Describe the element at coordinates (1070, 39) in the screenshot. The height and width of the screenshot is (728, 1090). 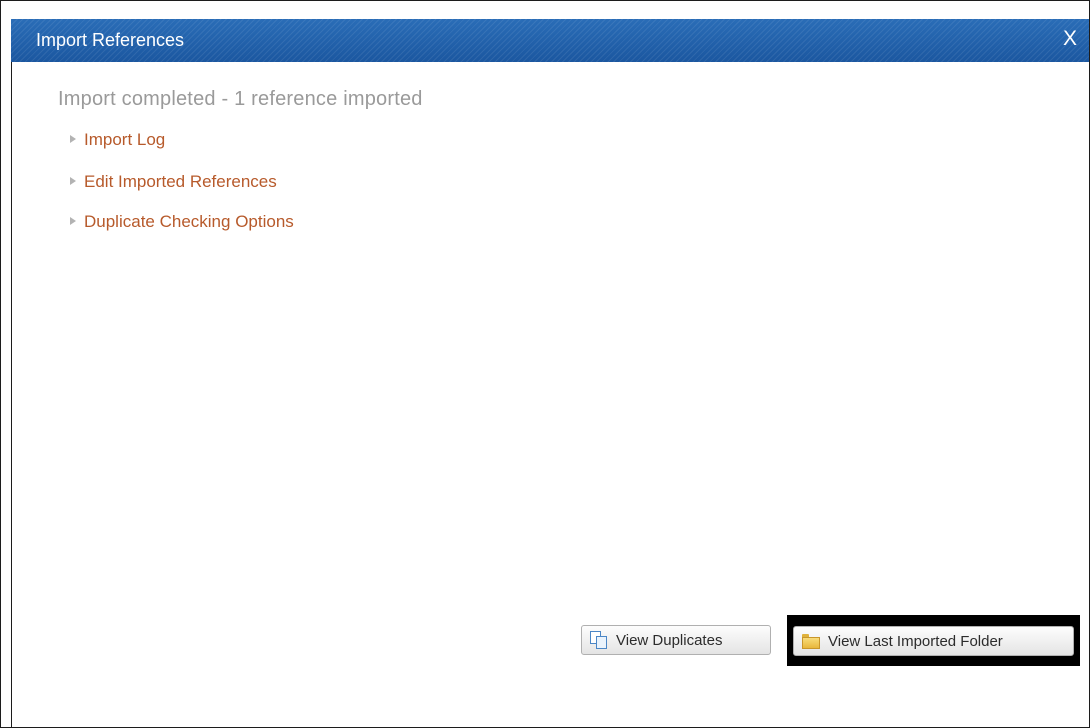
I see `close-icon: X` at that location.